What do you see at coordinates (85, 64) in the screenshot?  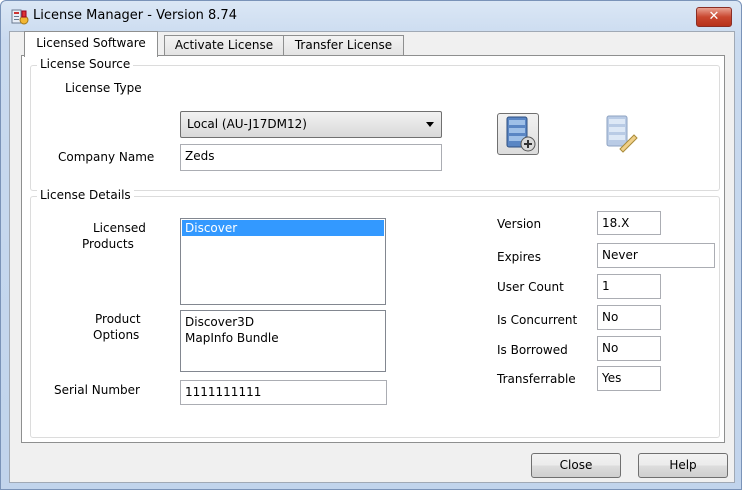 I see `license-source-legend: License Source` at bounding box center [85, 64].